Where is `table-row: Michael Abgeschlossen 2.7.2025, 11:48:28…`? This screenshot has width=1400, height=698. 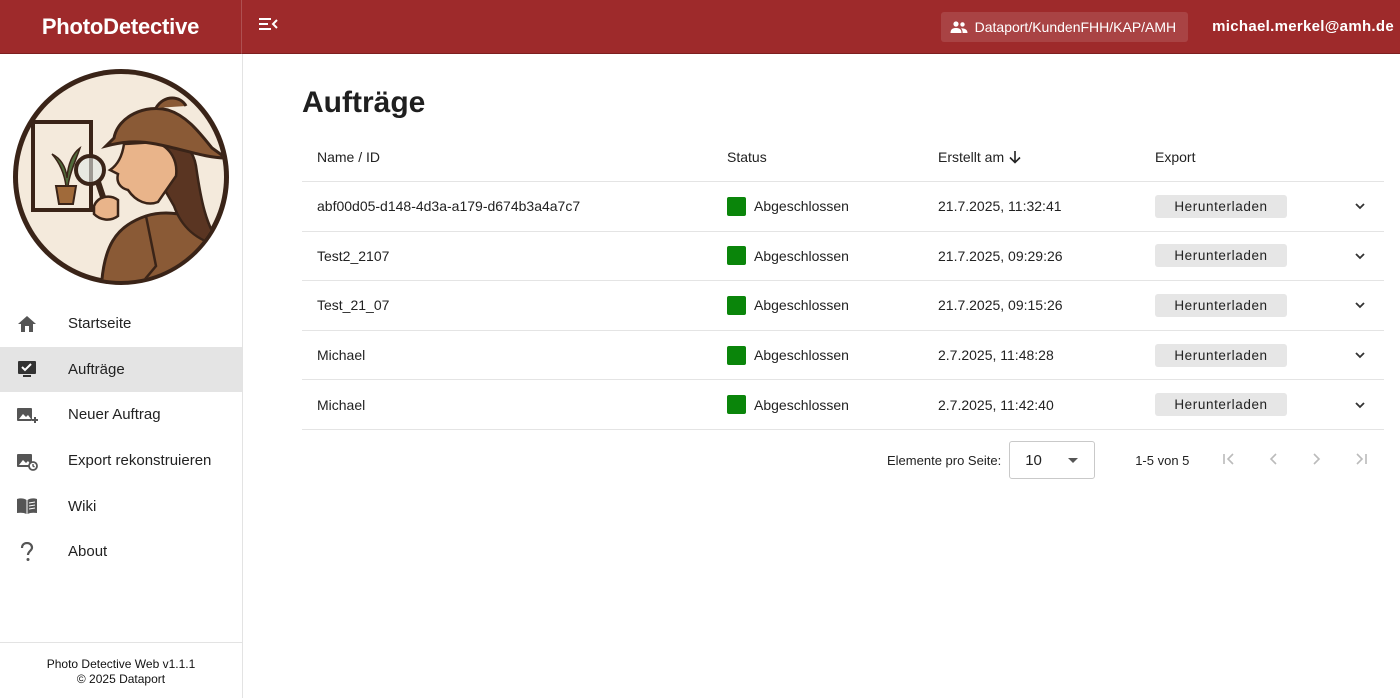 table-row: Michael Abgeschlossen 2.7.2025, 11:48:28… is located at coordinates (843, 356).